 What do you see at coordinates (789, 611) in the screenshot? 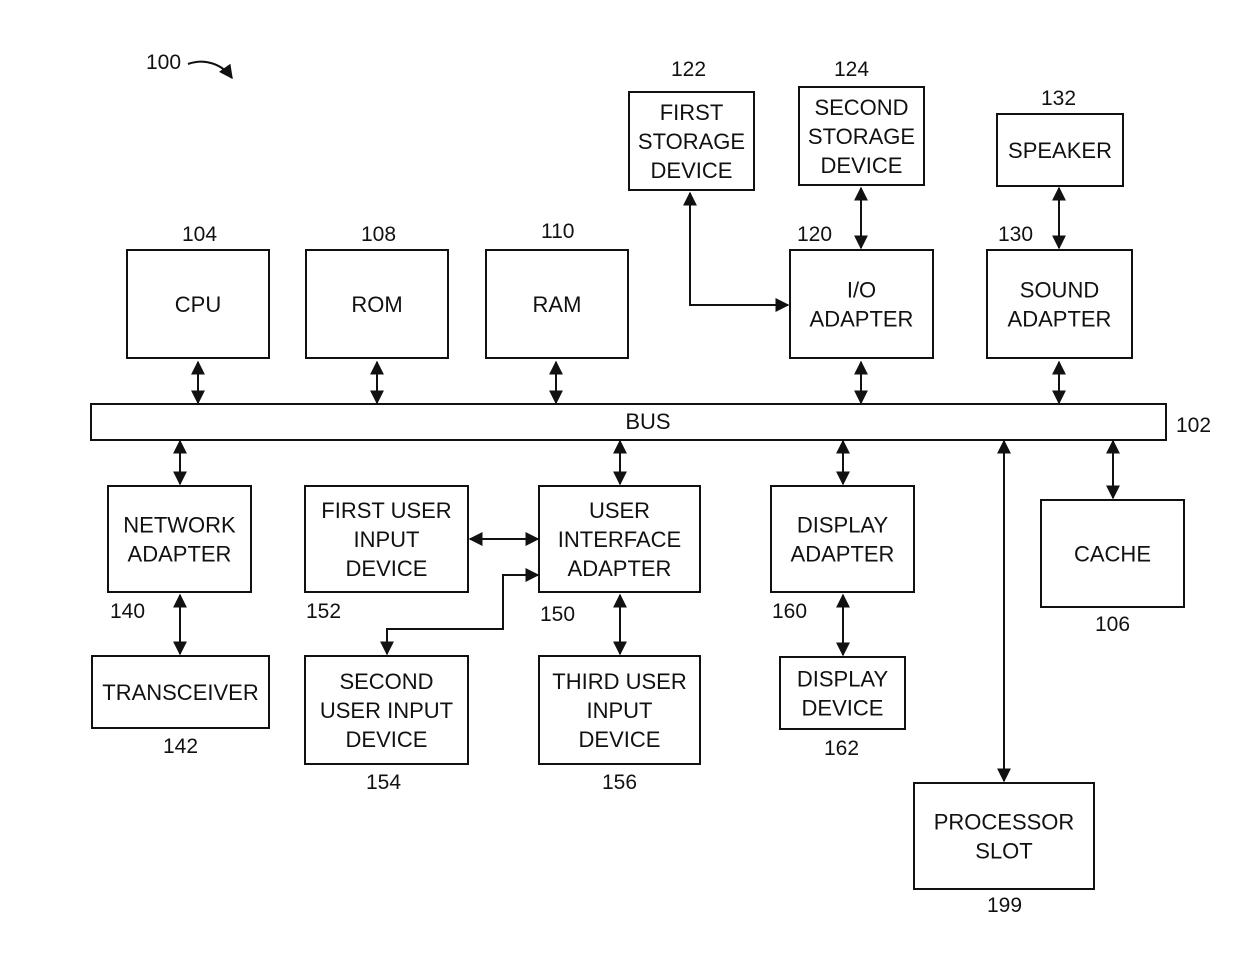
I see `block-ref-number: 160` at bounding box center [789, 611].